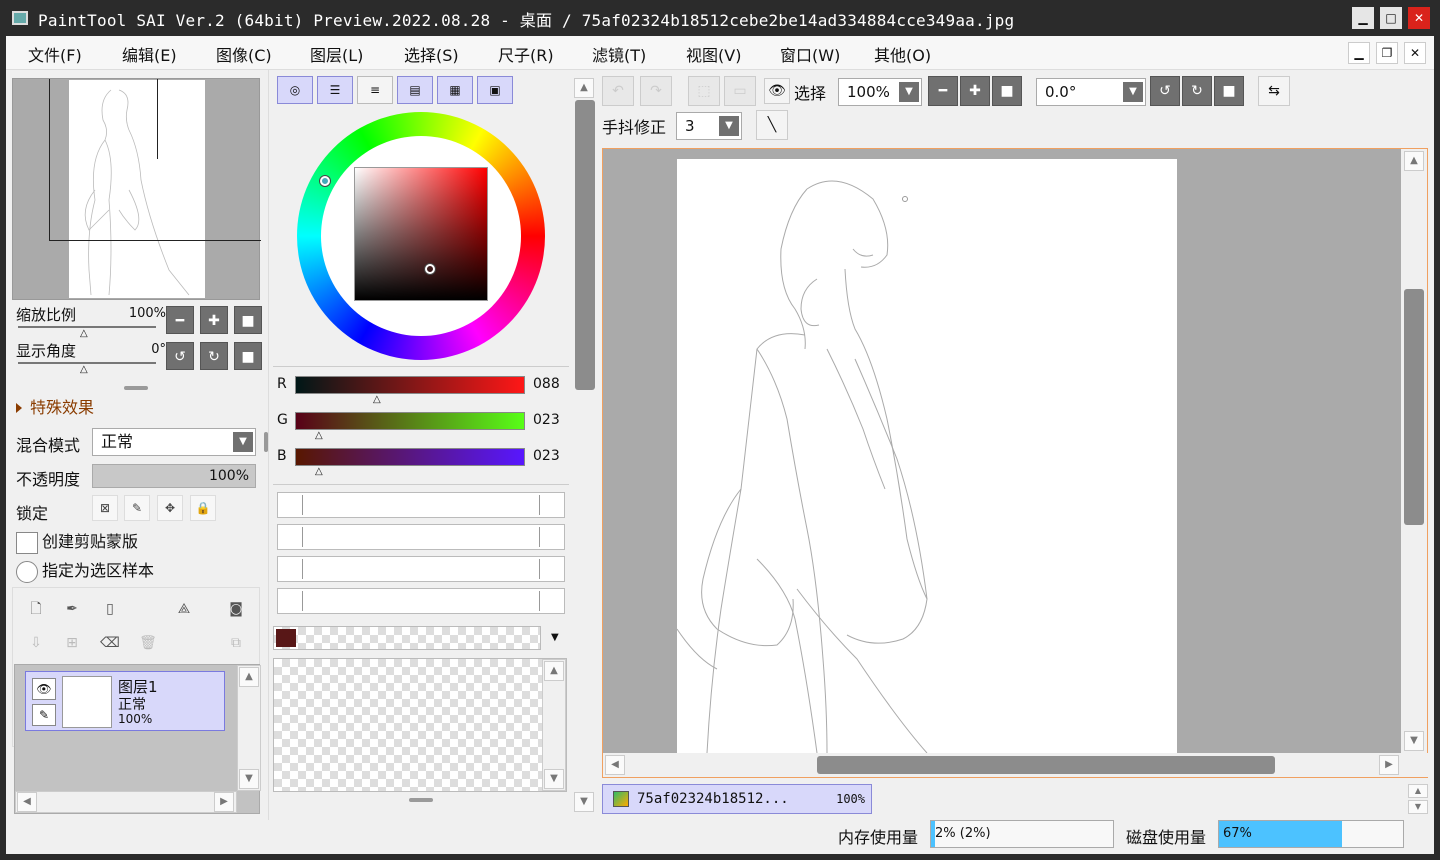  Describe the element at coordinates (336, 54) in the screenshot. I see `menu-layer: 图层(L)` at that location.